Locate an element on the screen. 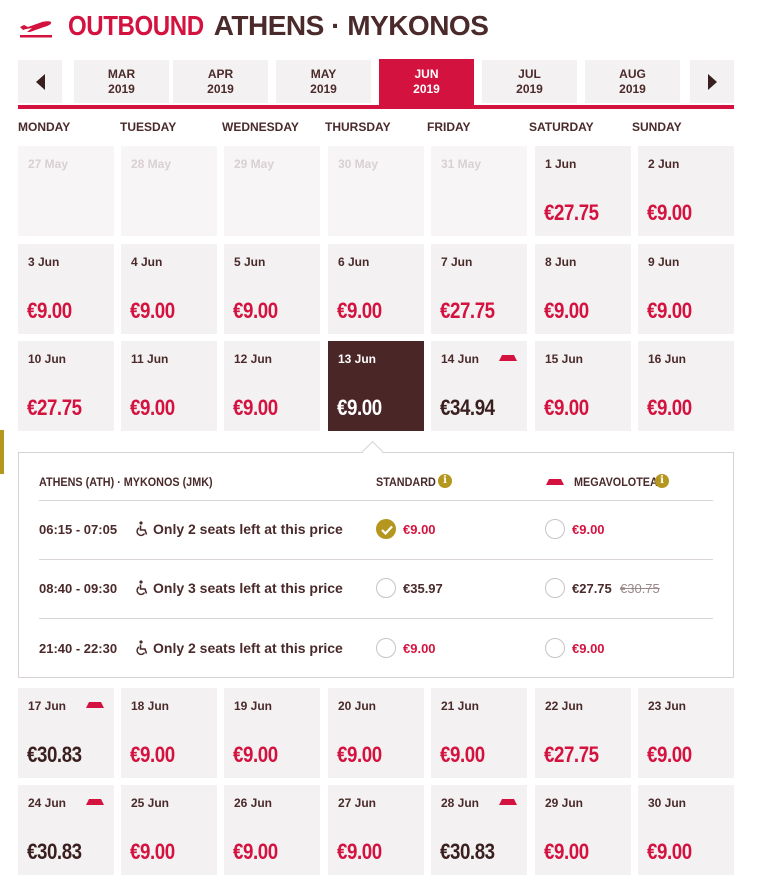 Image resolution: width=782 pixels, height=891 pixels. calendar-day: 5 Jun €9.00 is located at coordinates (272, 289).